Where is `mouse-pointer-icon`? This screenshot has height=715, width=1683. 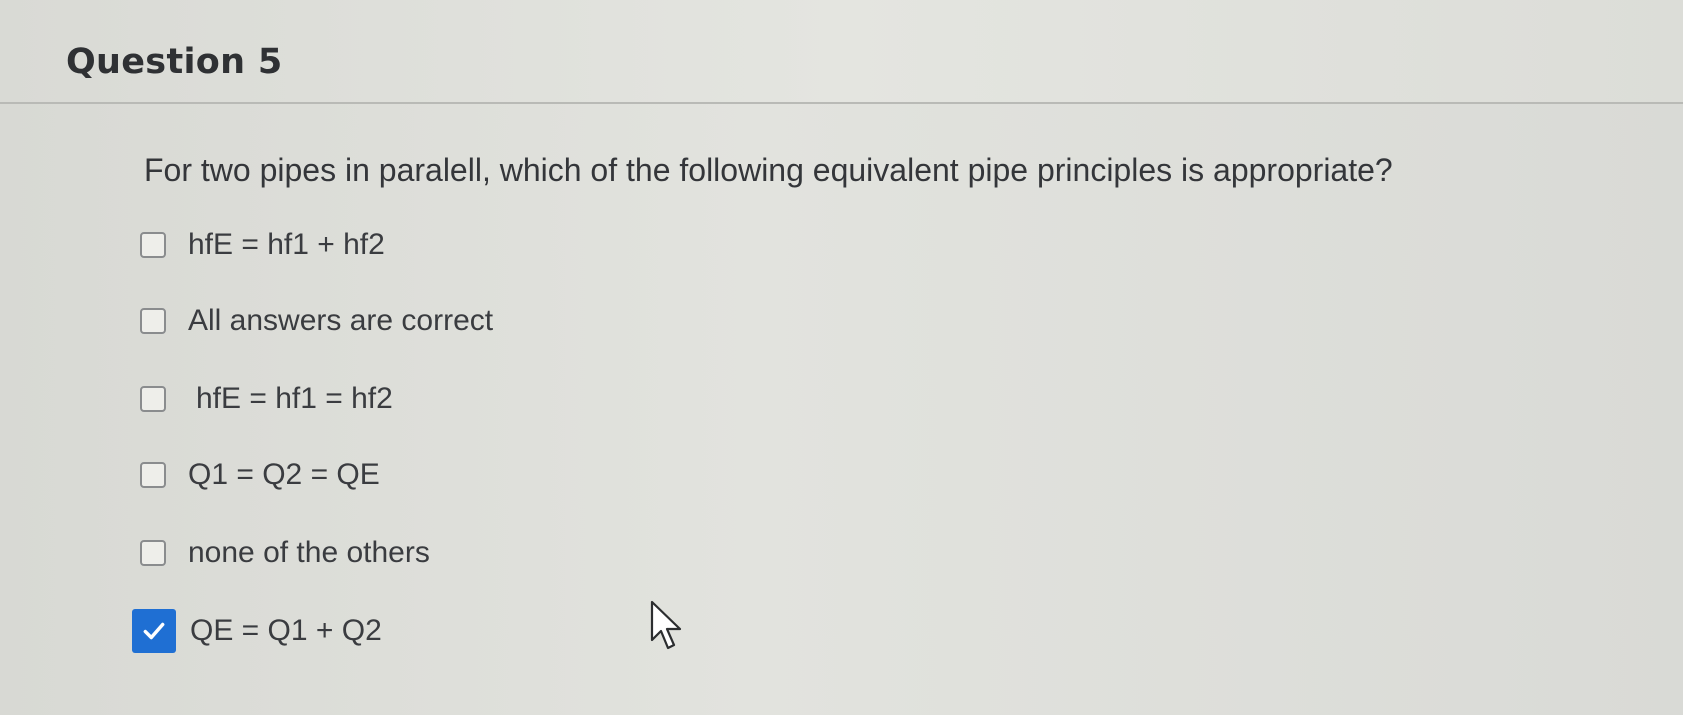 mouse-pointer-icon is located at coordinates (666, 625).